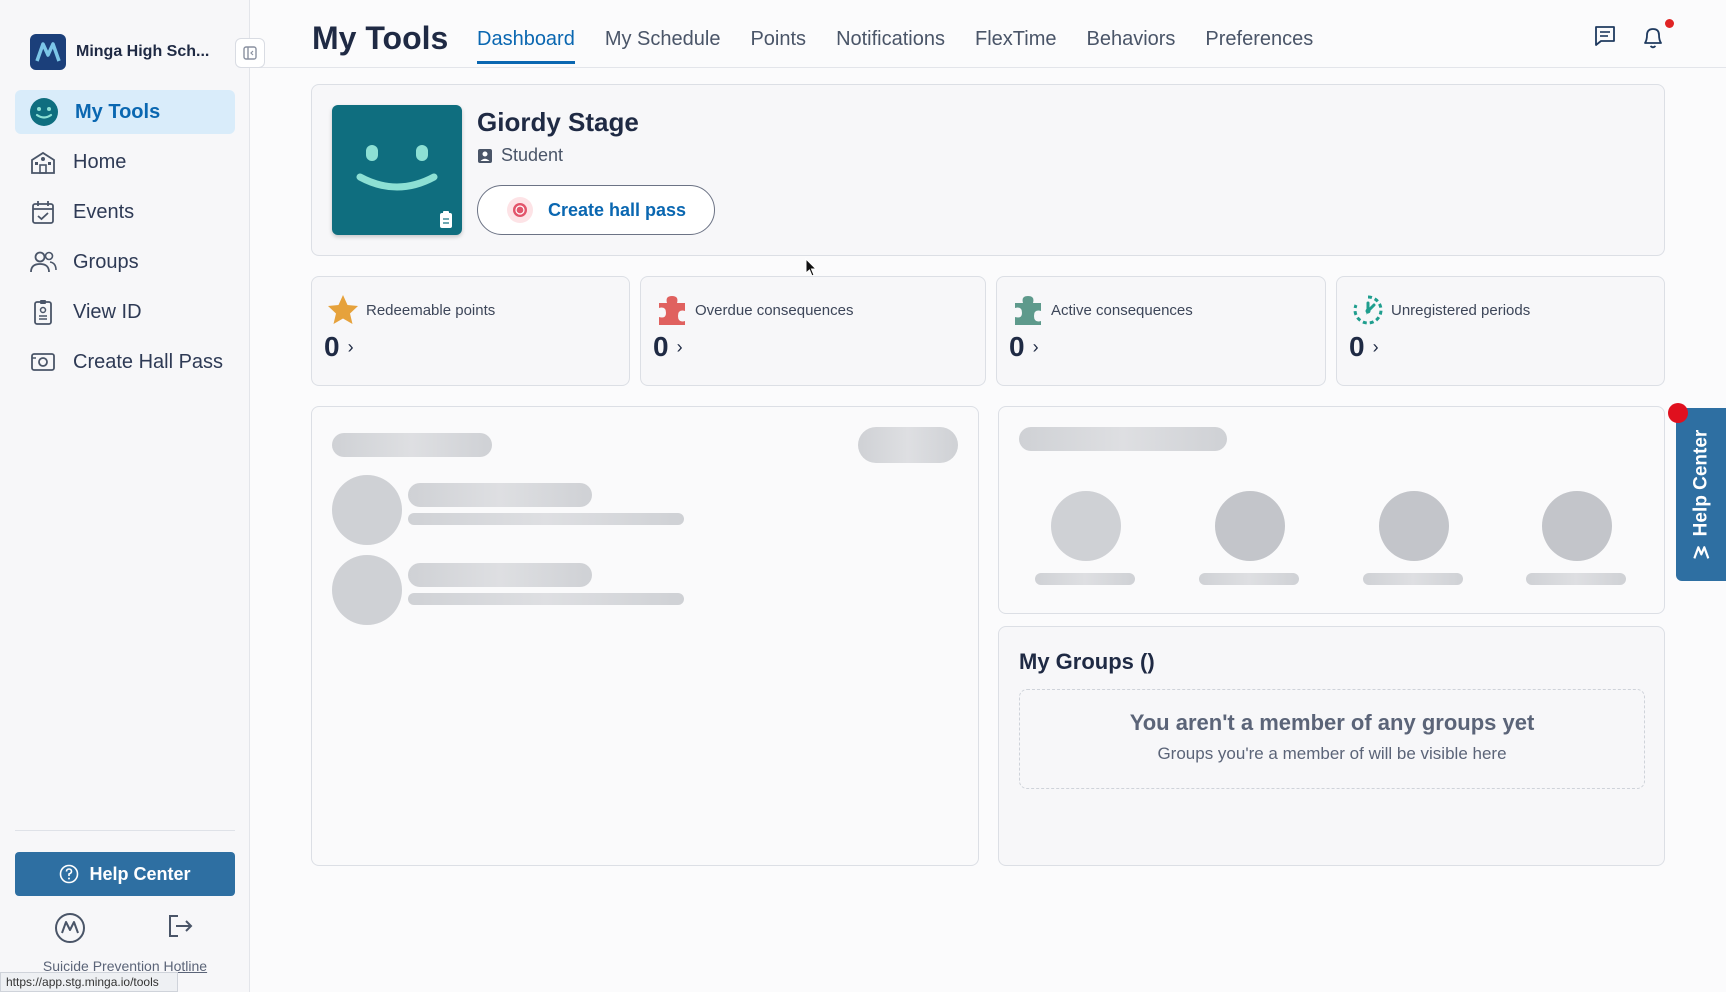  I want to click on sidebar-item-groups: Groups, so click(125, 262).